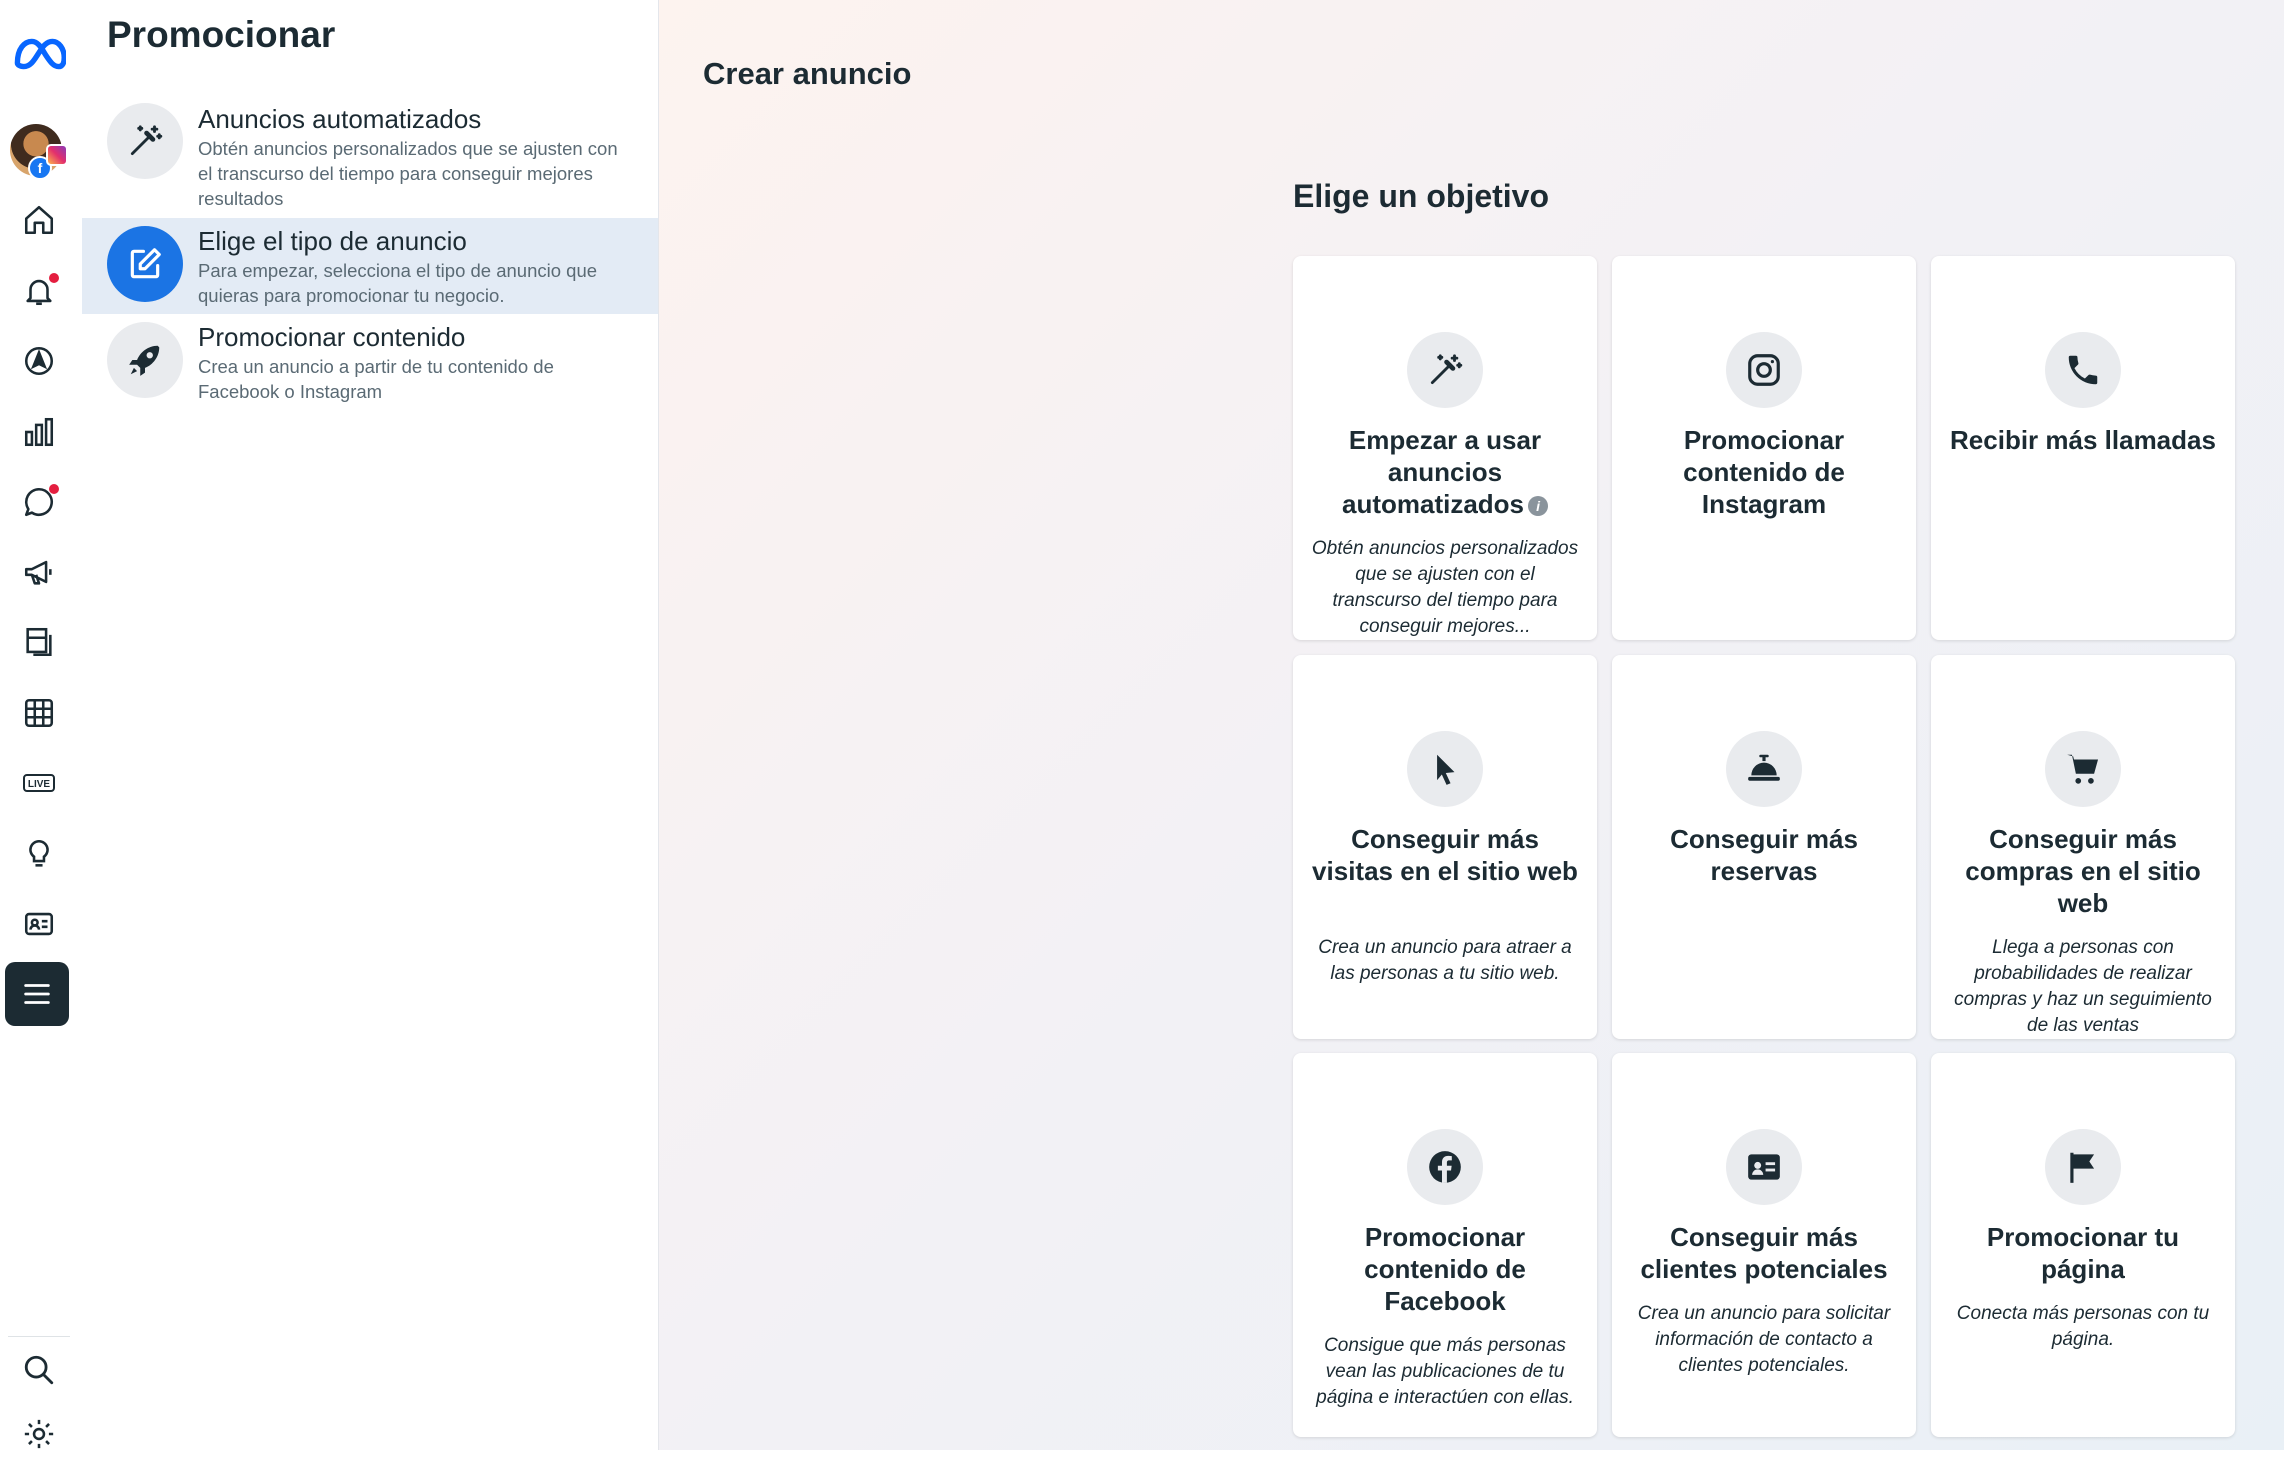  Describe the element at coordinates (1445, 855) in the screenshot. I see `card-title: Conseguir más visitas en el sitio web` at that location.